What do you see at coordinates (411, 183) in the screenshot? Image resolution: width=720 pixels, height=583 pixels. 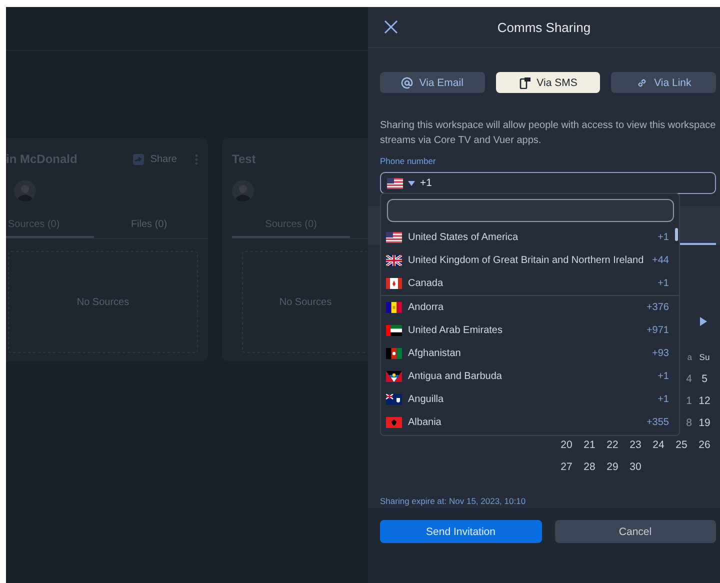 I see `caret-icon` at bounding box center [411, 183].